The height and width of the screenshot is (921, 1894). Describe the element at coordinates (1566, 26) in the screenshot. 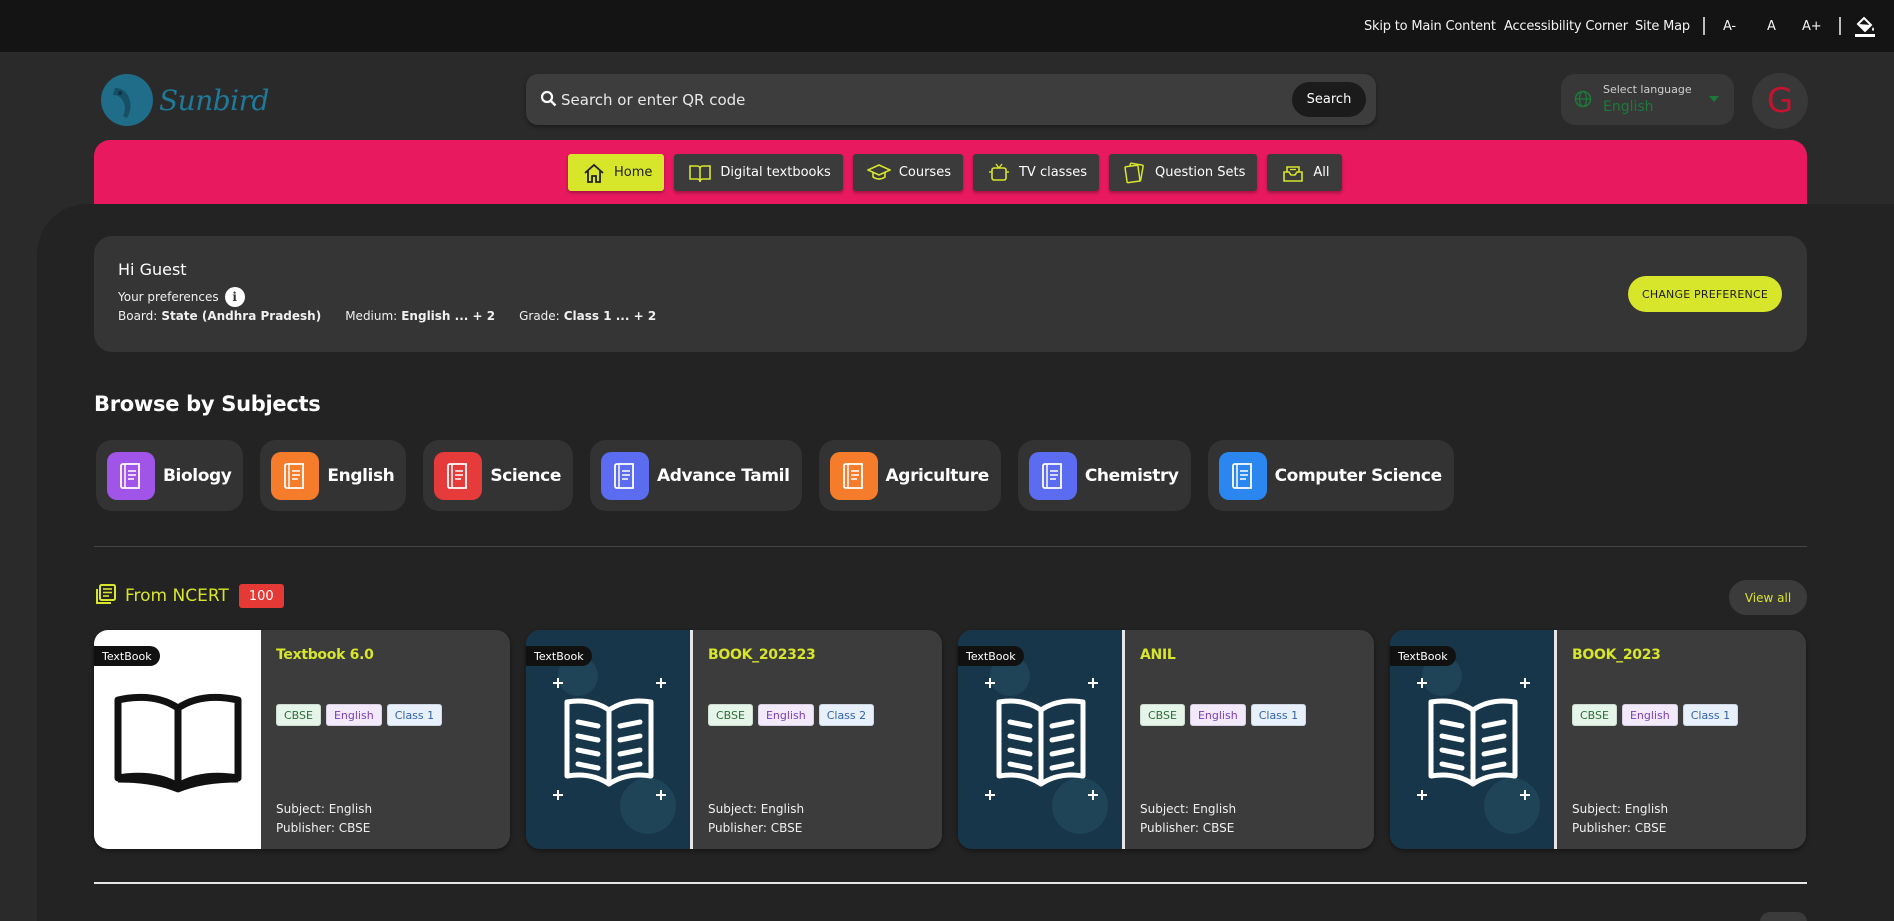

I see `accessibility-corner-link: Accessibility Corner` at that location.